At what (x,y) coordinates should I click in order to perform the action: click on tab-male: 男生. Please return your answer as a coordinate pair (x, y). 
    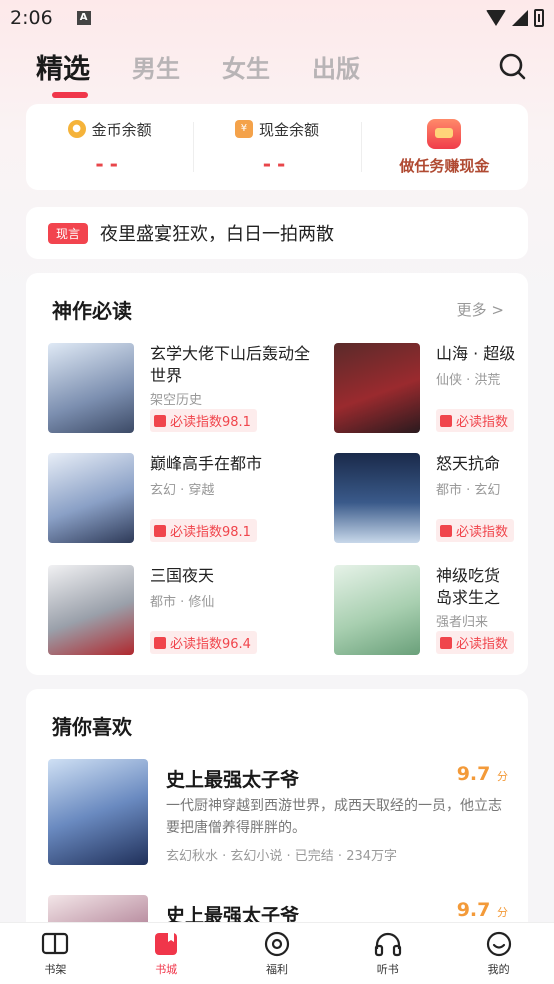
    Looking at the image, I should click on (156, 66).